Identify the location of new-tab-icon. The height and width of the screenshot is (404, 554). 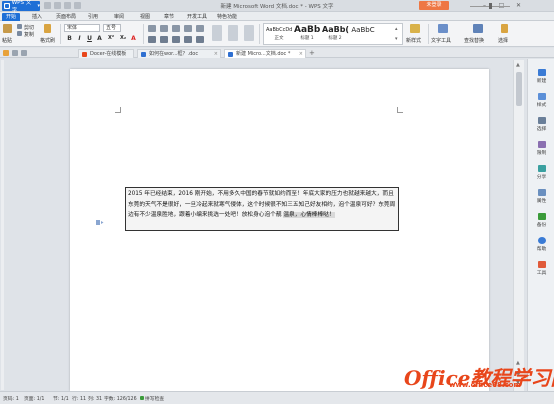
(15, 53).